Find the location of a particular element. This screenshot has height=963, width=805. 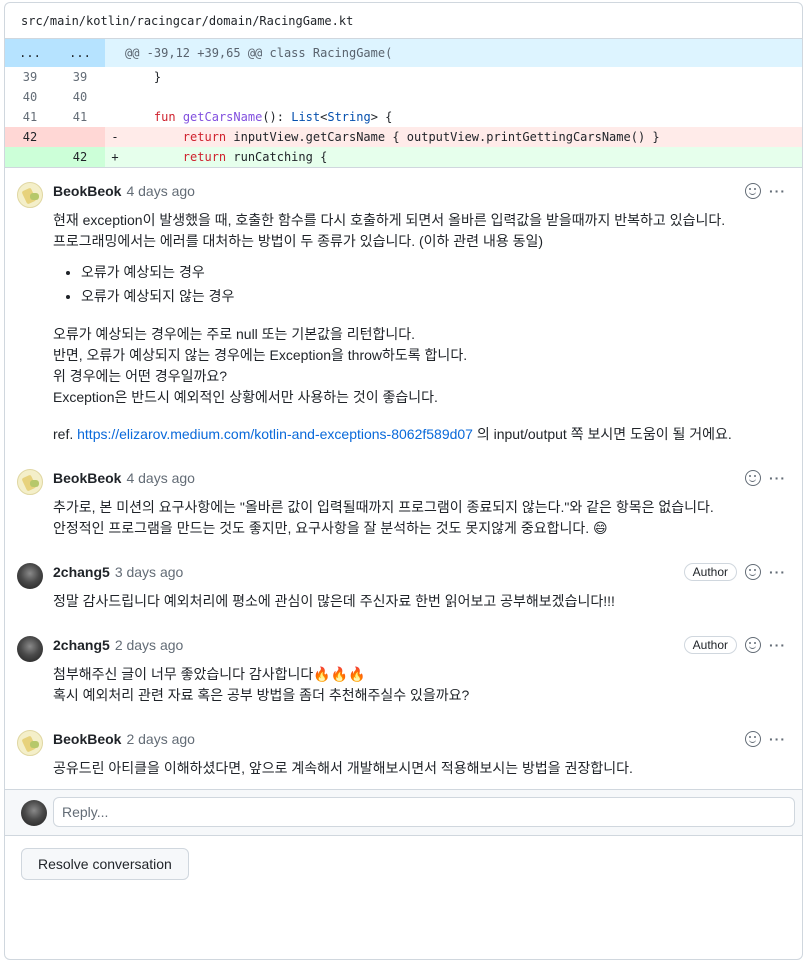

comment-timestamp: 3 days ago is located at coordinates (149, 572).